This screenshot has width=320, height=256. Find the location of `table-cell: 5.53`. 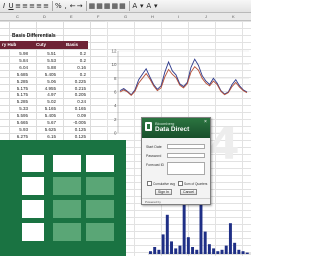

table-cell: 5.53 is located at coordinates (45, 60).